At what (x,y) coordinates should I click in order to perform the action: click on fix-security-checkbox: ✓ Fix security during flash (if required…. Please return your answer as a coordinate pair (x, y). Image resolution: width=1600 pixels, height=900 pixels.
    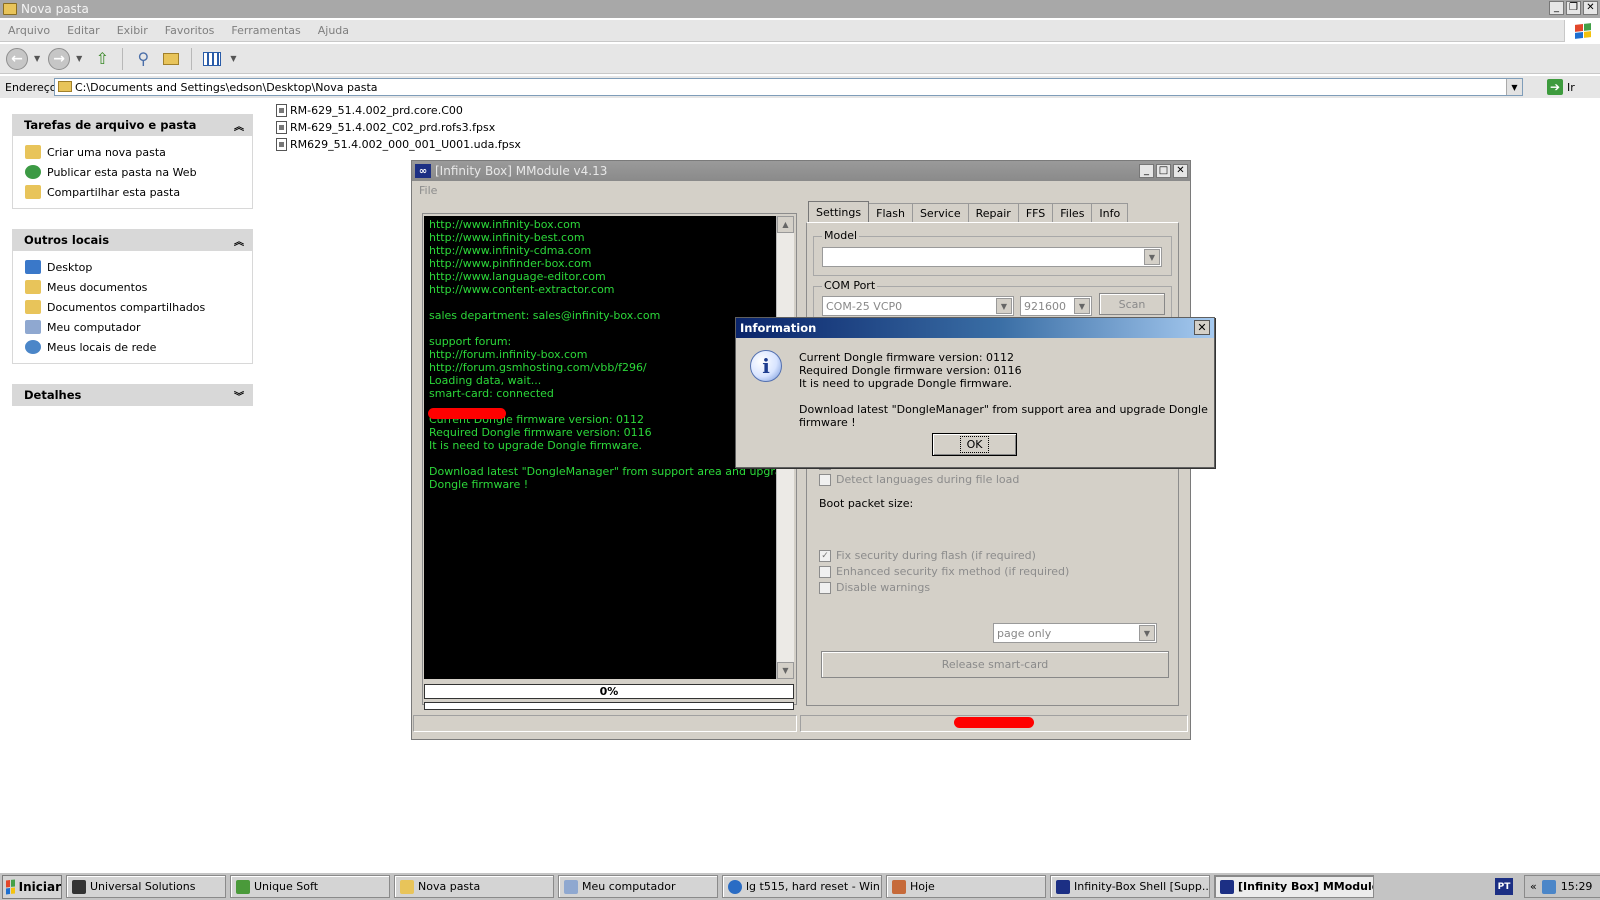
    Looking at the image, I should click on (927, 555).